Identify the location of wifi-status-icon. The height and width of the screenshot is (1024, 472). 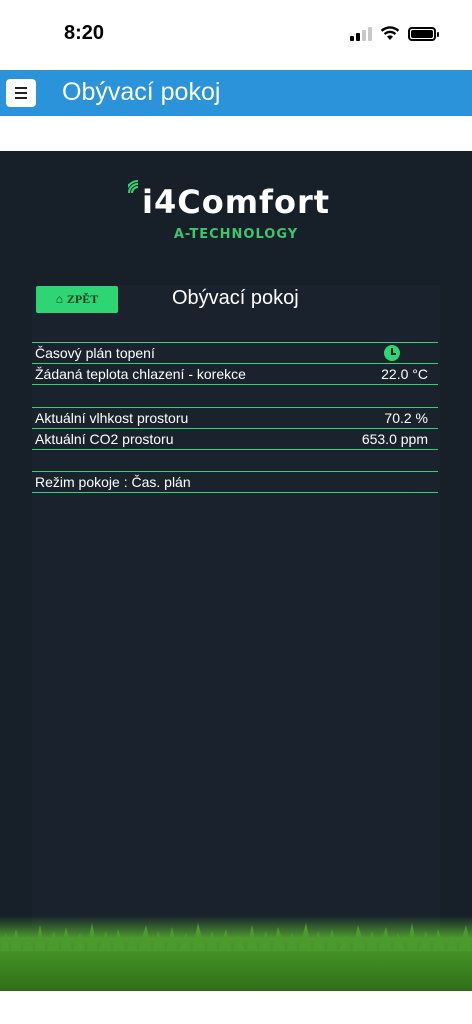
(390, 33).